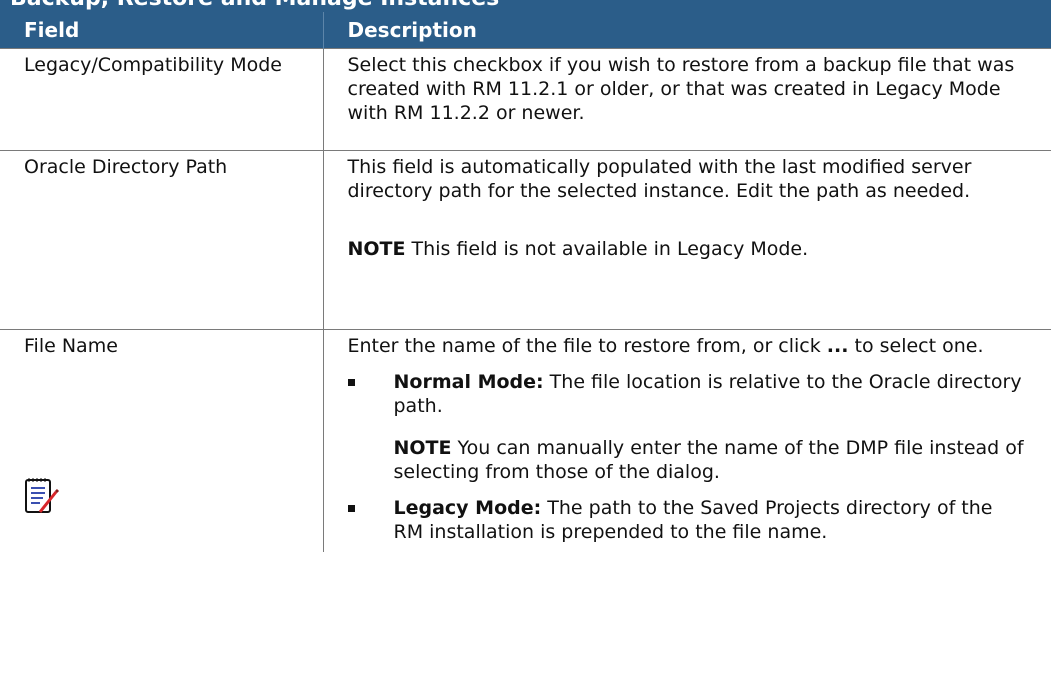  What do you see at coordinates (42, 496) in the screenshot?
I see `note-pad-icon` at bounding box center [42, 496].